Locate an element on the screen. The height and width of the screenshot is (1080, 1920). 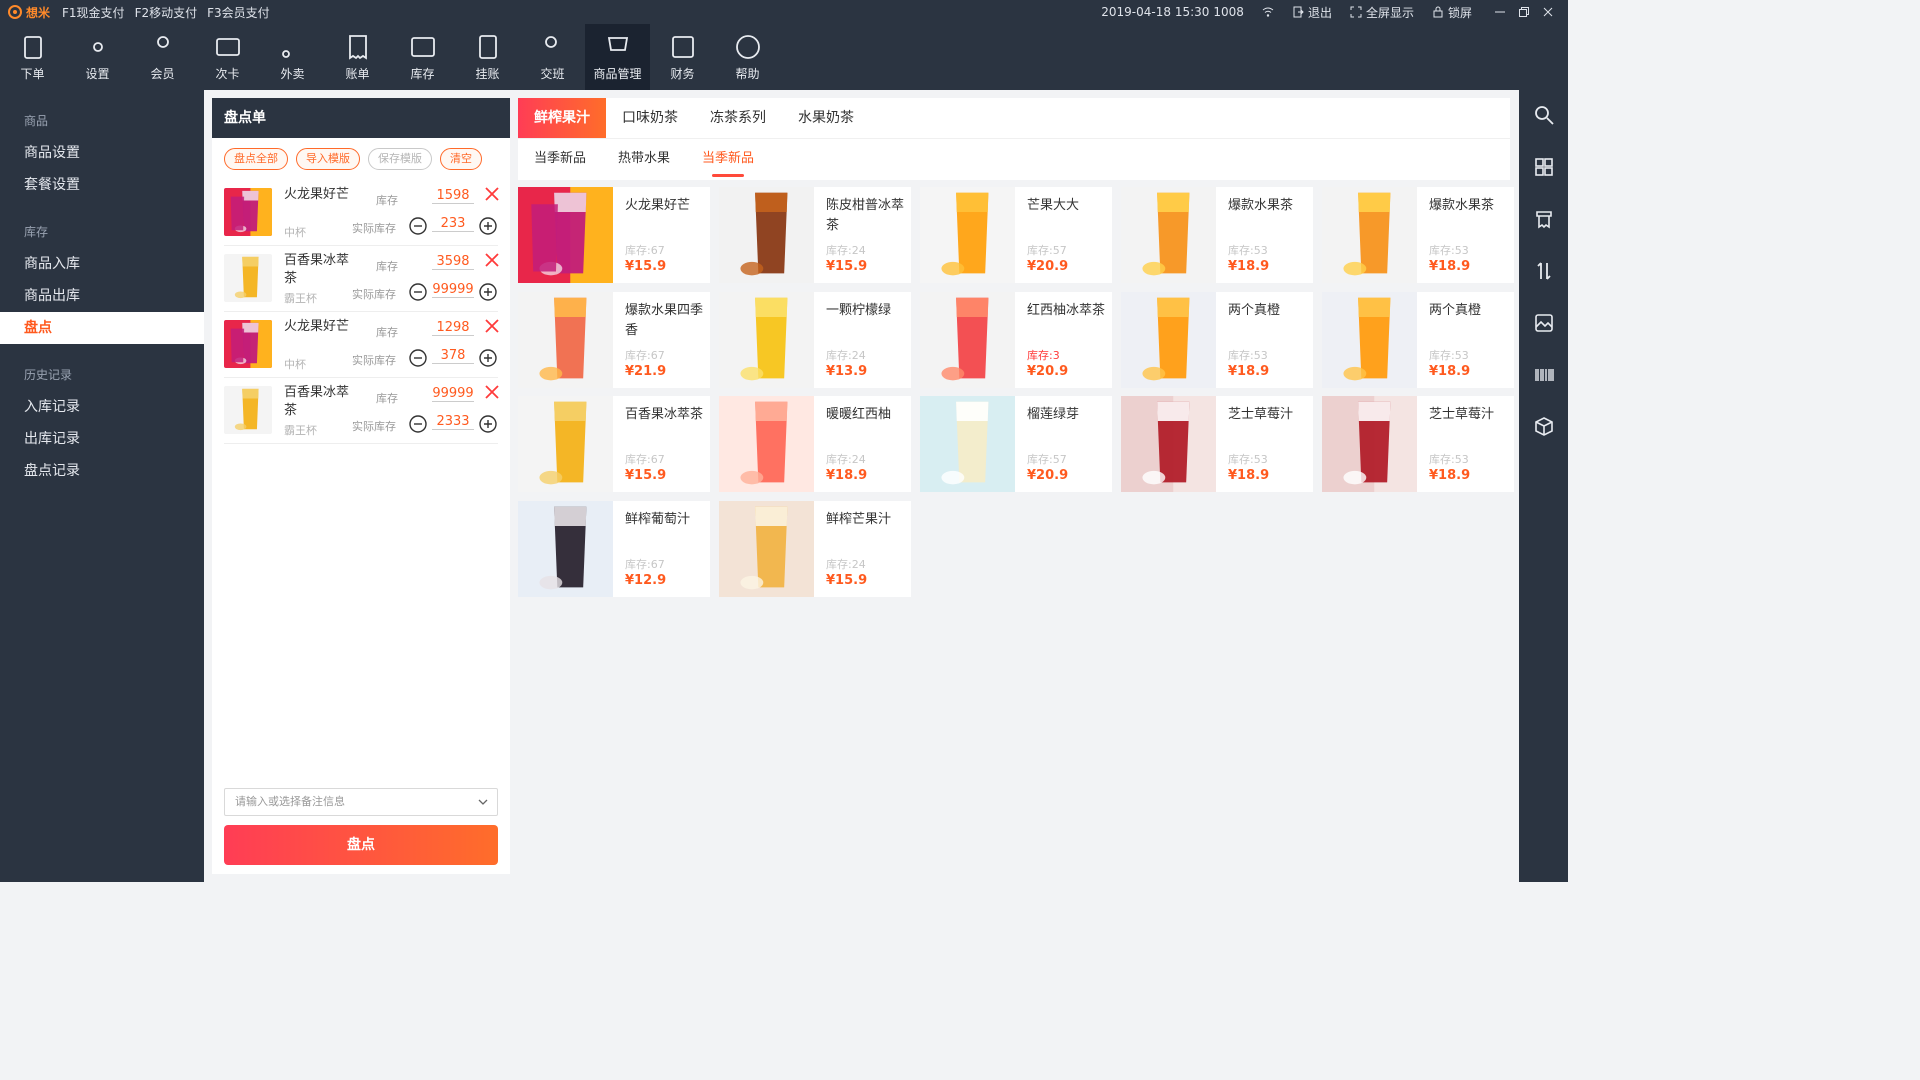
sidebar-item: 商品出库 is located at coordinates (102, 296).